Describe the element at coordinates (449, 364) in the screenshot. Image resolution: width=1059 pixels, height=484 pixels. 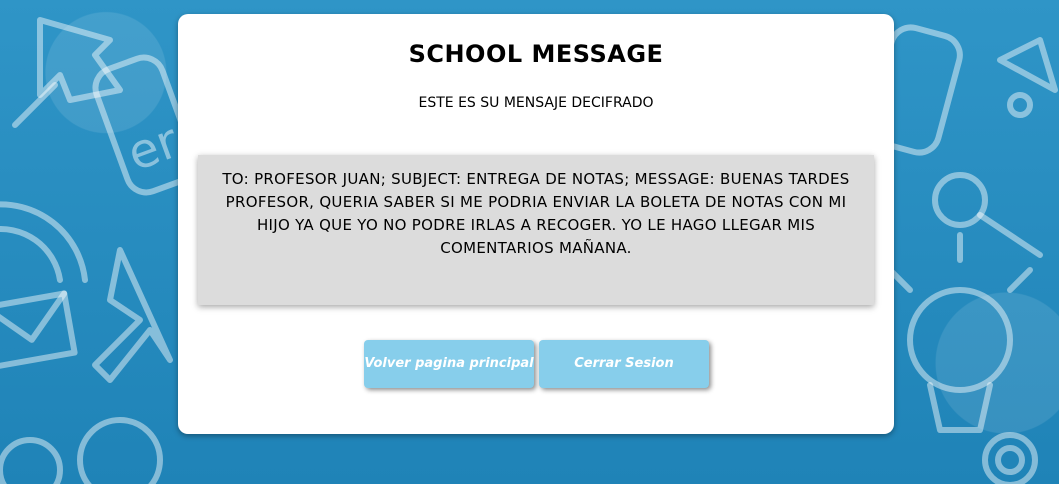
I see `home-button: Volver pagina principal` at that location.